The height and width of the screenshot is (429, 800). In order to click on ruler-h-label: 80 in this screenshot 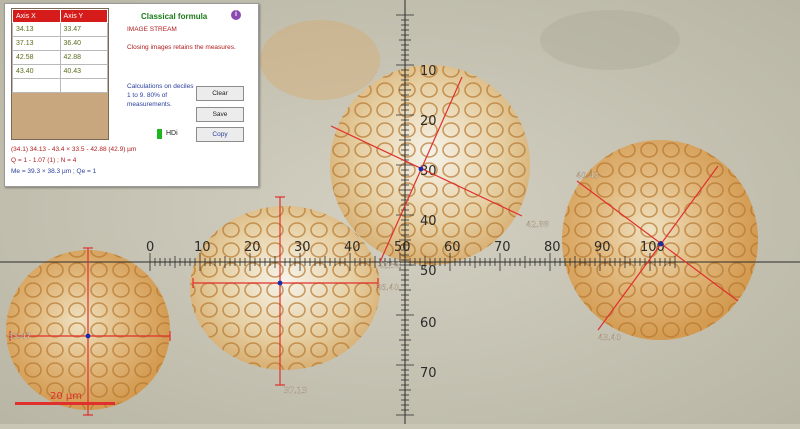, I will do `click(552, 247)`.